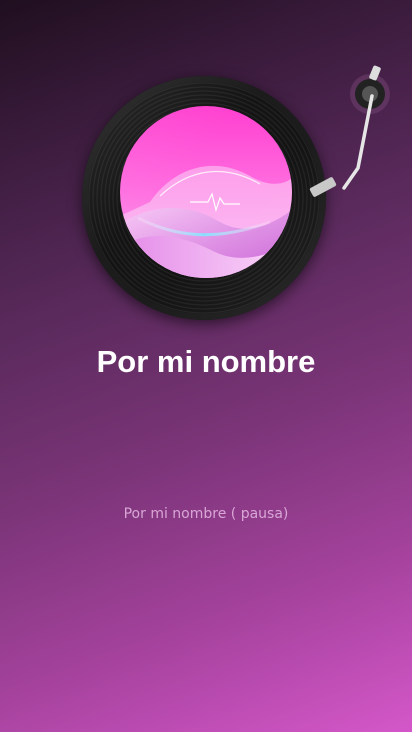 This screenshot has width=412, height=732. Describe the element at coordinates (206, 361) in the screenshot. I see `song-title: Por mi nombre` at that location.